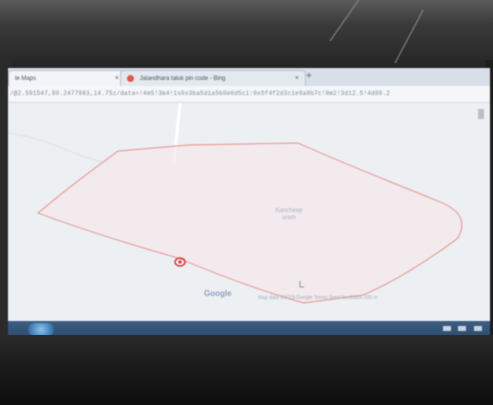  I want to click on new-tab-button: +, so click(309, 77).